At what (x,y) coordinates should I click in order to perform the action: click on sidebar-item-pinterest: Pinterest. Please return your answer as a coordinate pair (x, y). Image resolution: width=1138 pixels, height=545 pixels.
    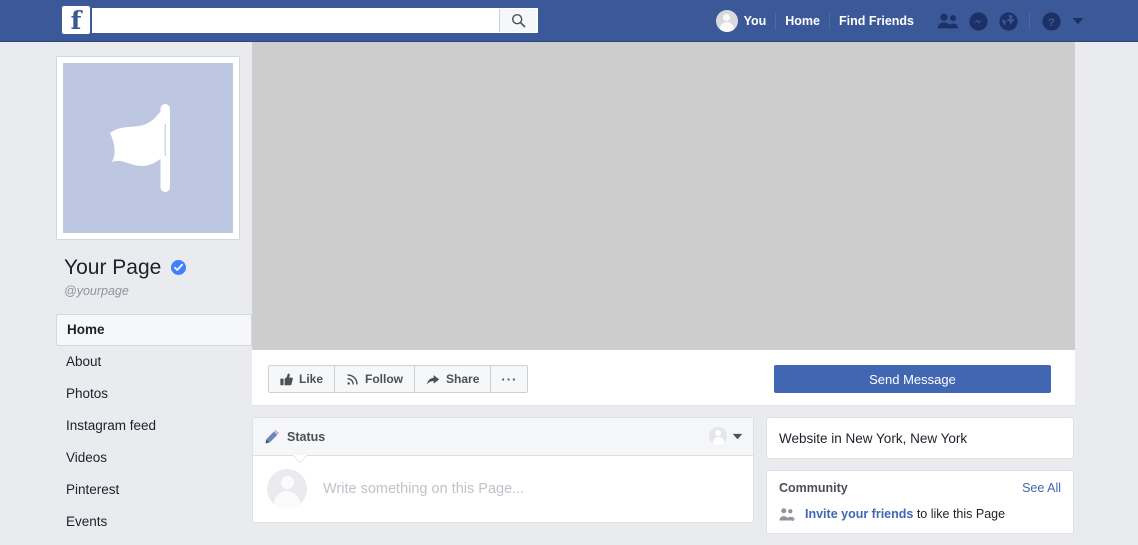
    Looking at the image, I should click on (154, 490).